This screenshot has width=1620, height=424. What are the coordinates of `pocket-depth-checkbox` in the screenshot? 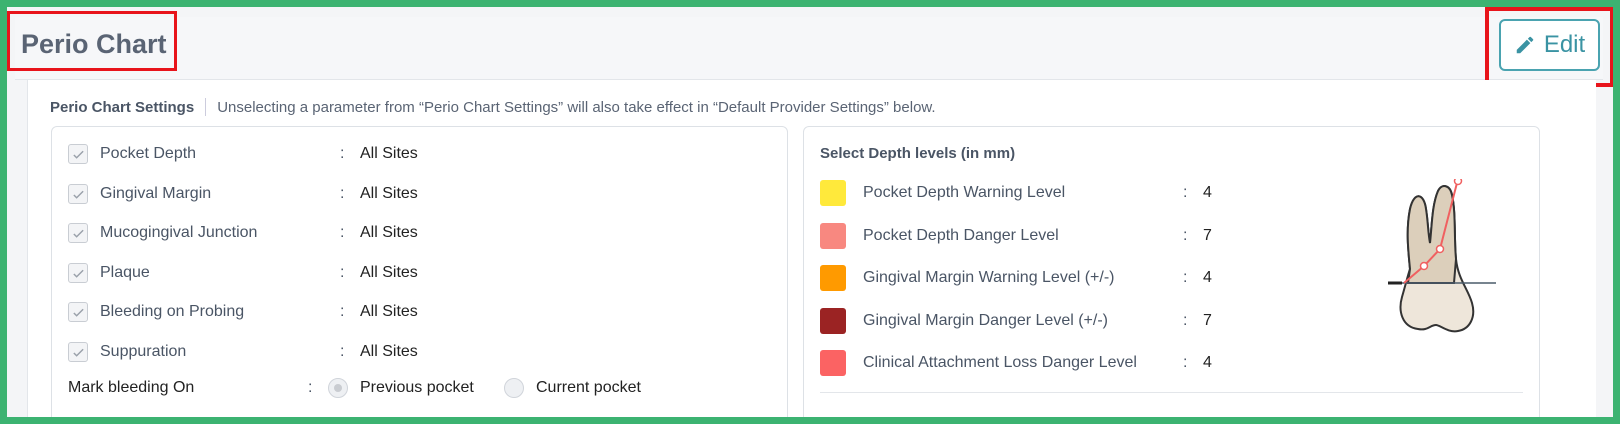 It's located at (78, 154).